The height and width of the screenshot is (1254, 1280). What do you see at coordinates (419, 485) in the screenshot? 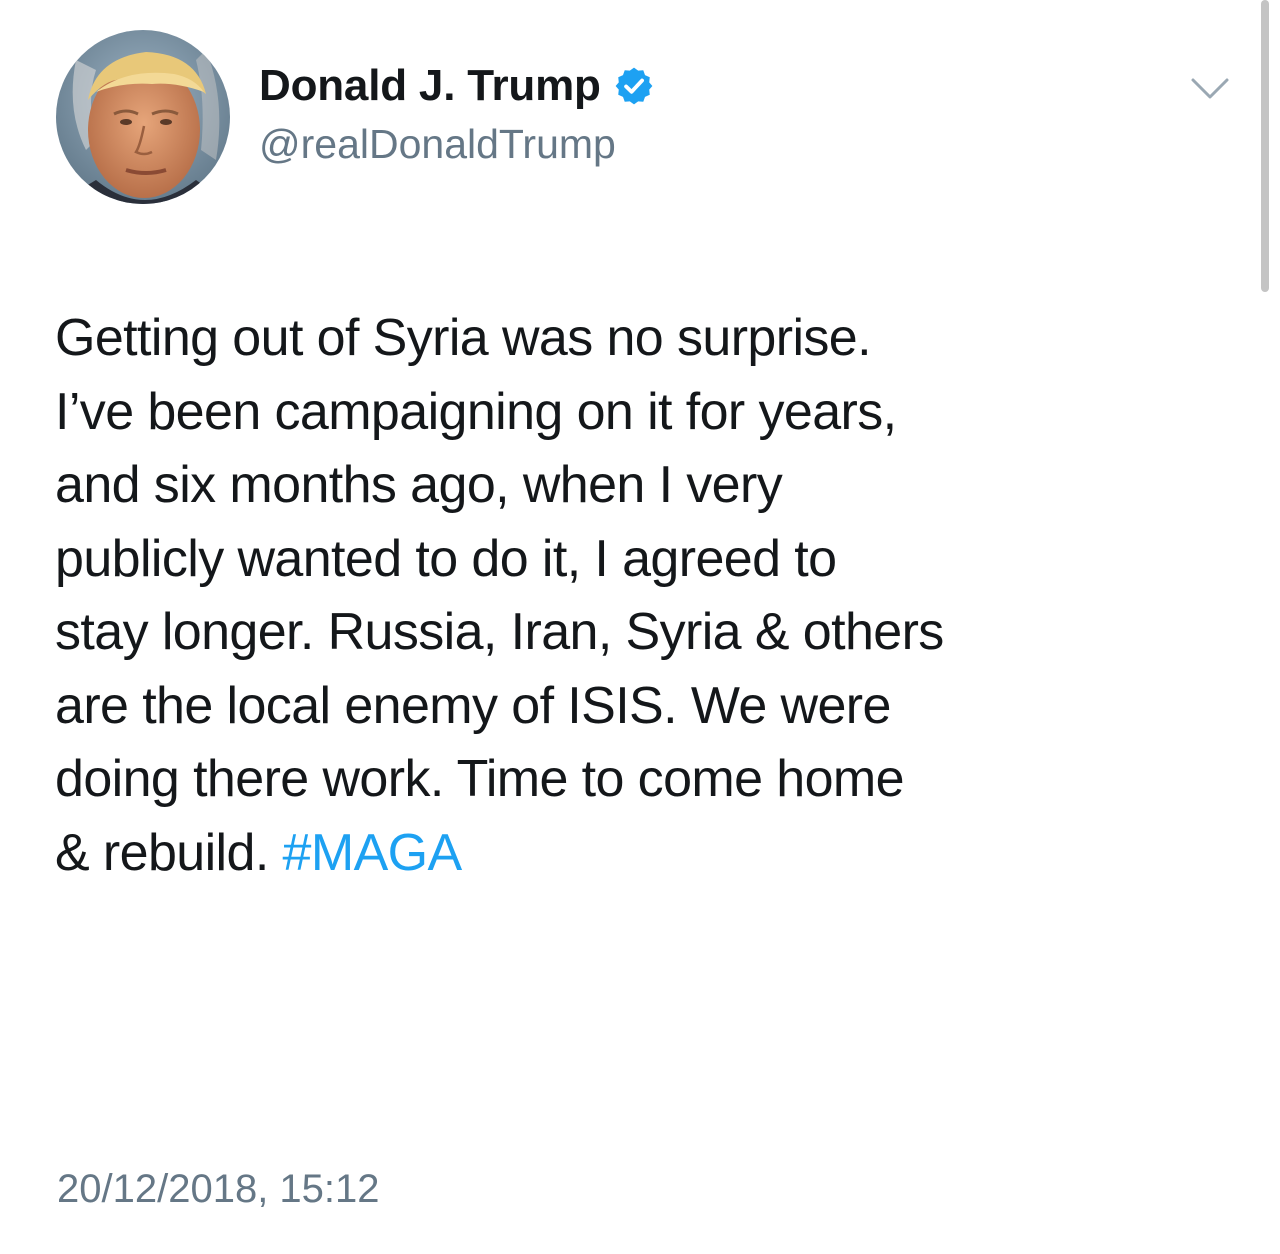
I see `tweet-text-line: and six months ago, when I very` at bounding box center [419, 485].